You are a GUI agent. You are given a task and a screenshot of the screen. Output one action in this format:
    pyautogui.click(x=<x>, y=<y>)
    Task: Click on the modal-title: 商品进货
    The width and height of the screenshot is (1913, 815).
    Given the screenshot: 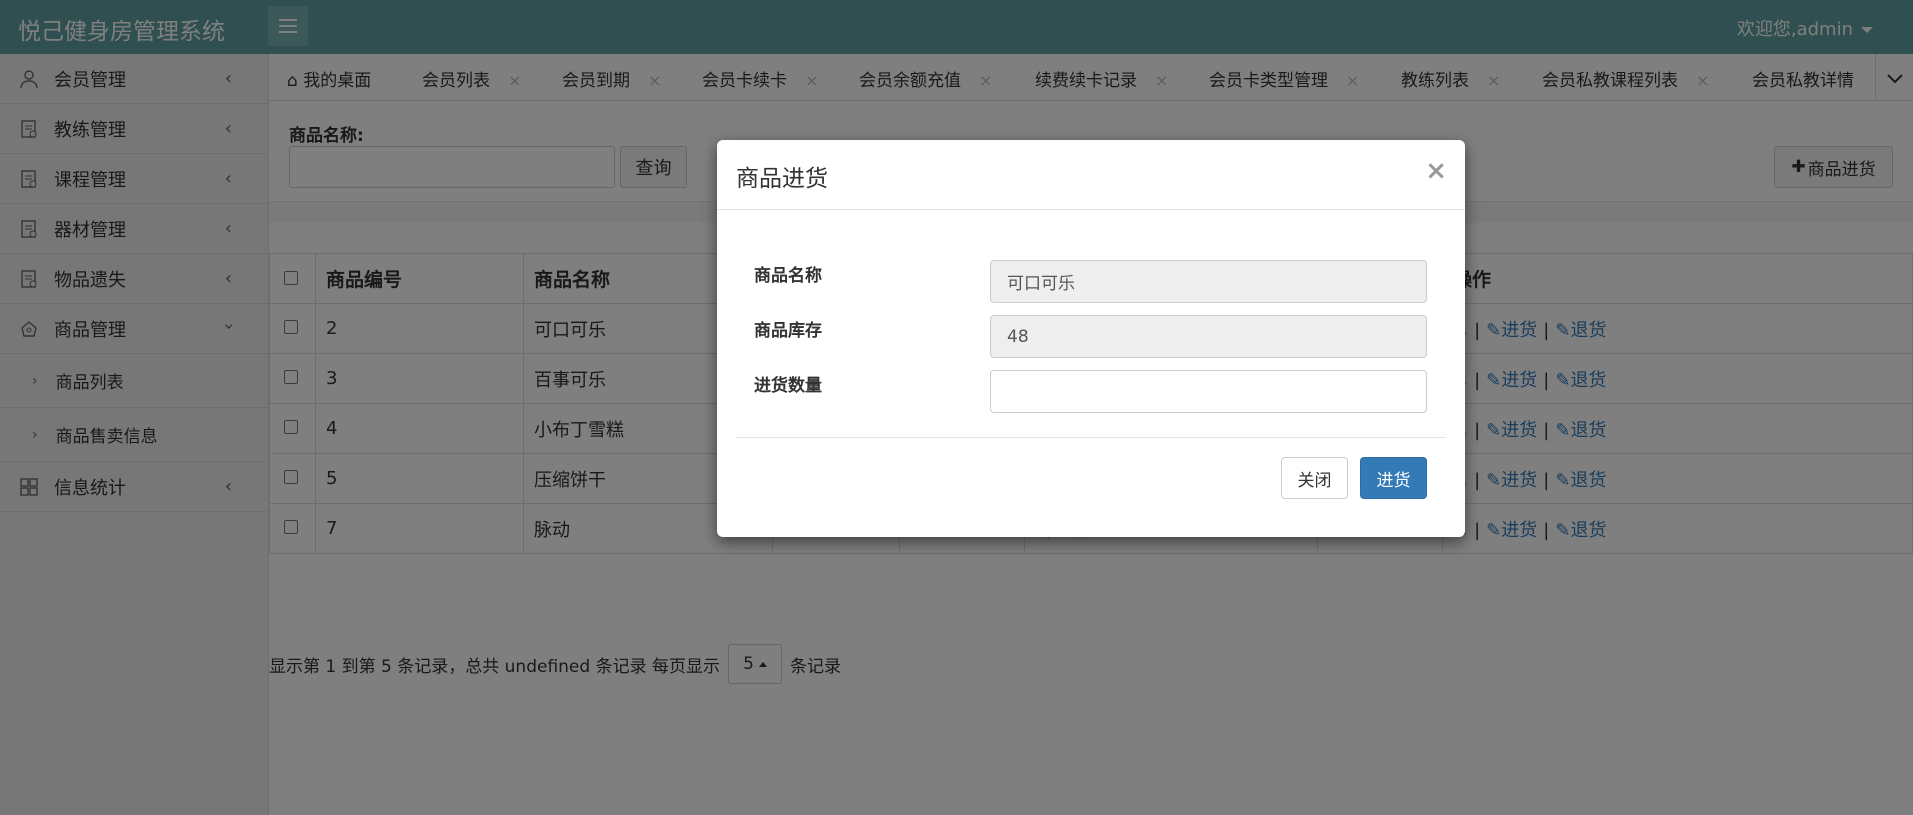 What is the action you would take?
    pyautogui.click(x=782, y=179)
    